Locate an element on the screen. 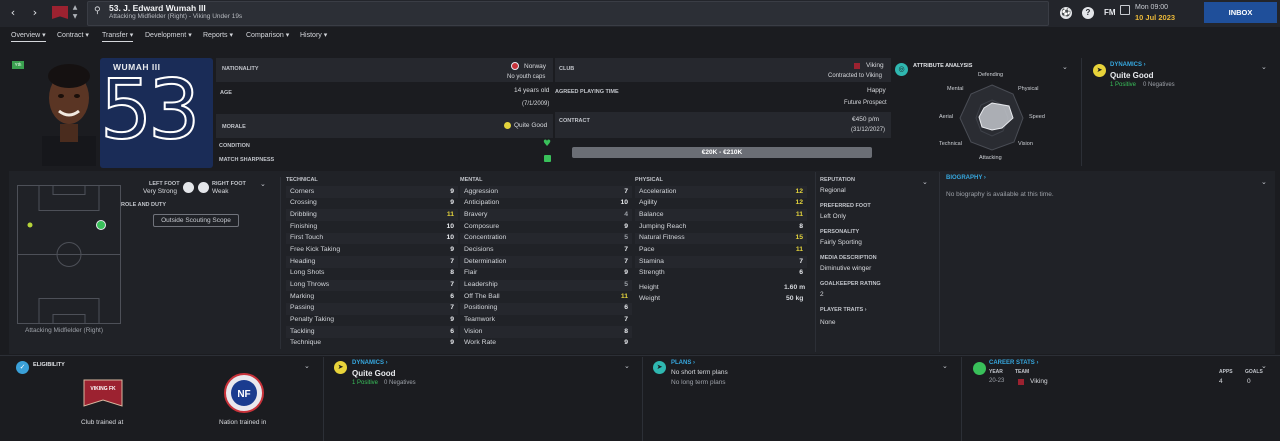  nationality-value: Norway is located at coordinates (535, 66).